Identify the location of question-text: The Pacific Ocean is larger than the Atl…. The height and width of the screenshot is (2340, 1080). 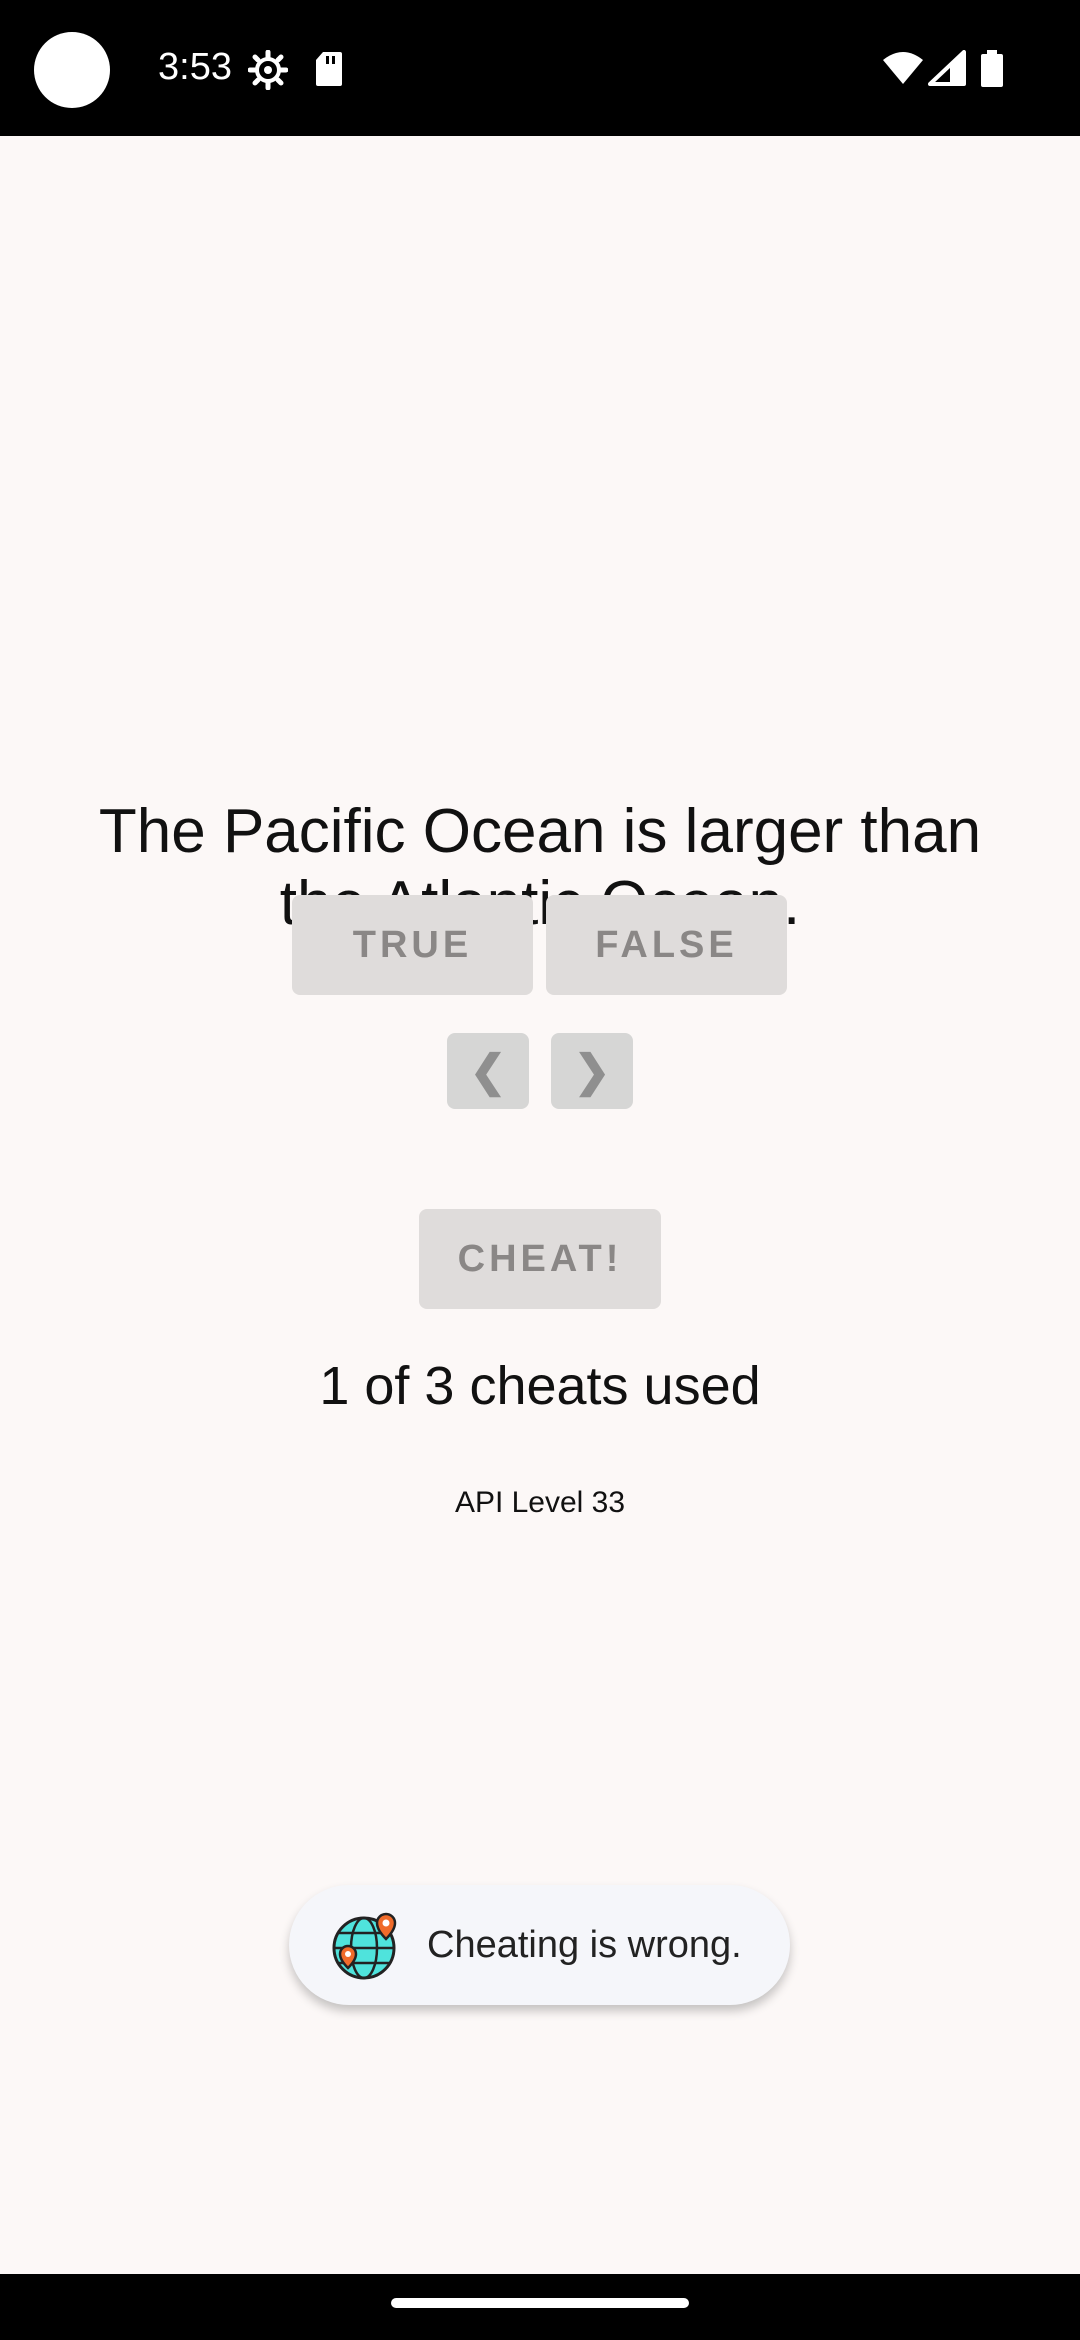
(540, 867).